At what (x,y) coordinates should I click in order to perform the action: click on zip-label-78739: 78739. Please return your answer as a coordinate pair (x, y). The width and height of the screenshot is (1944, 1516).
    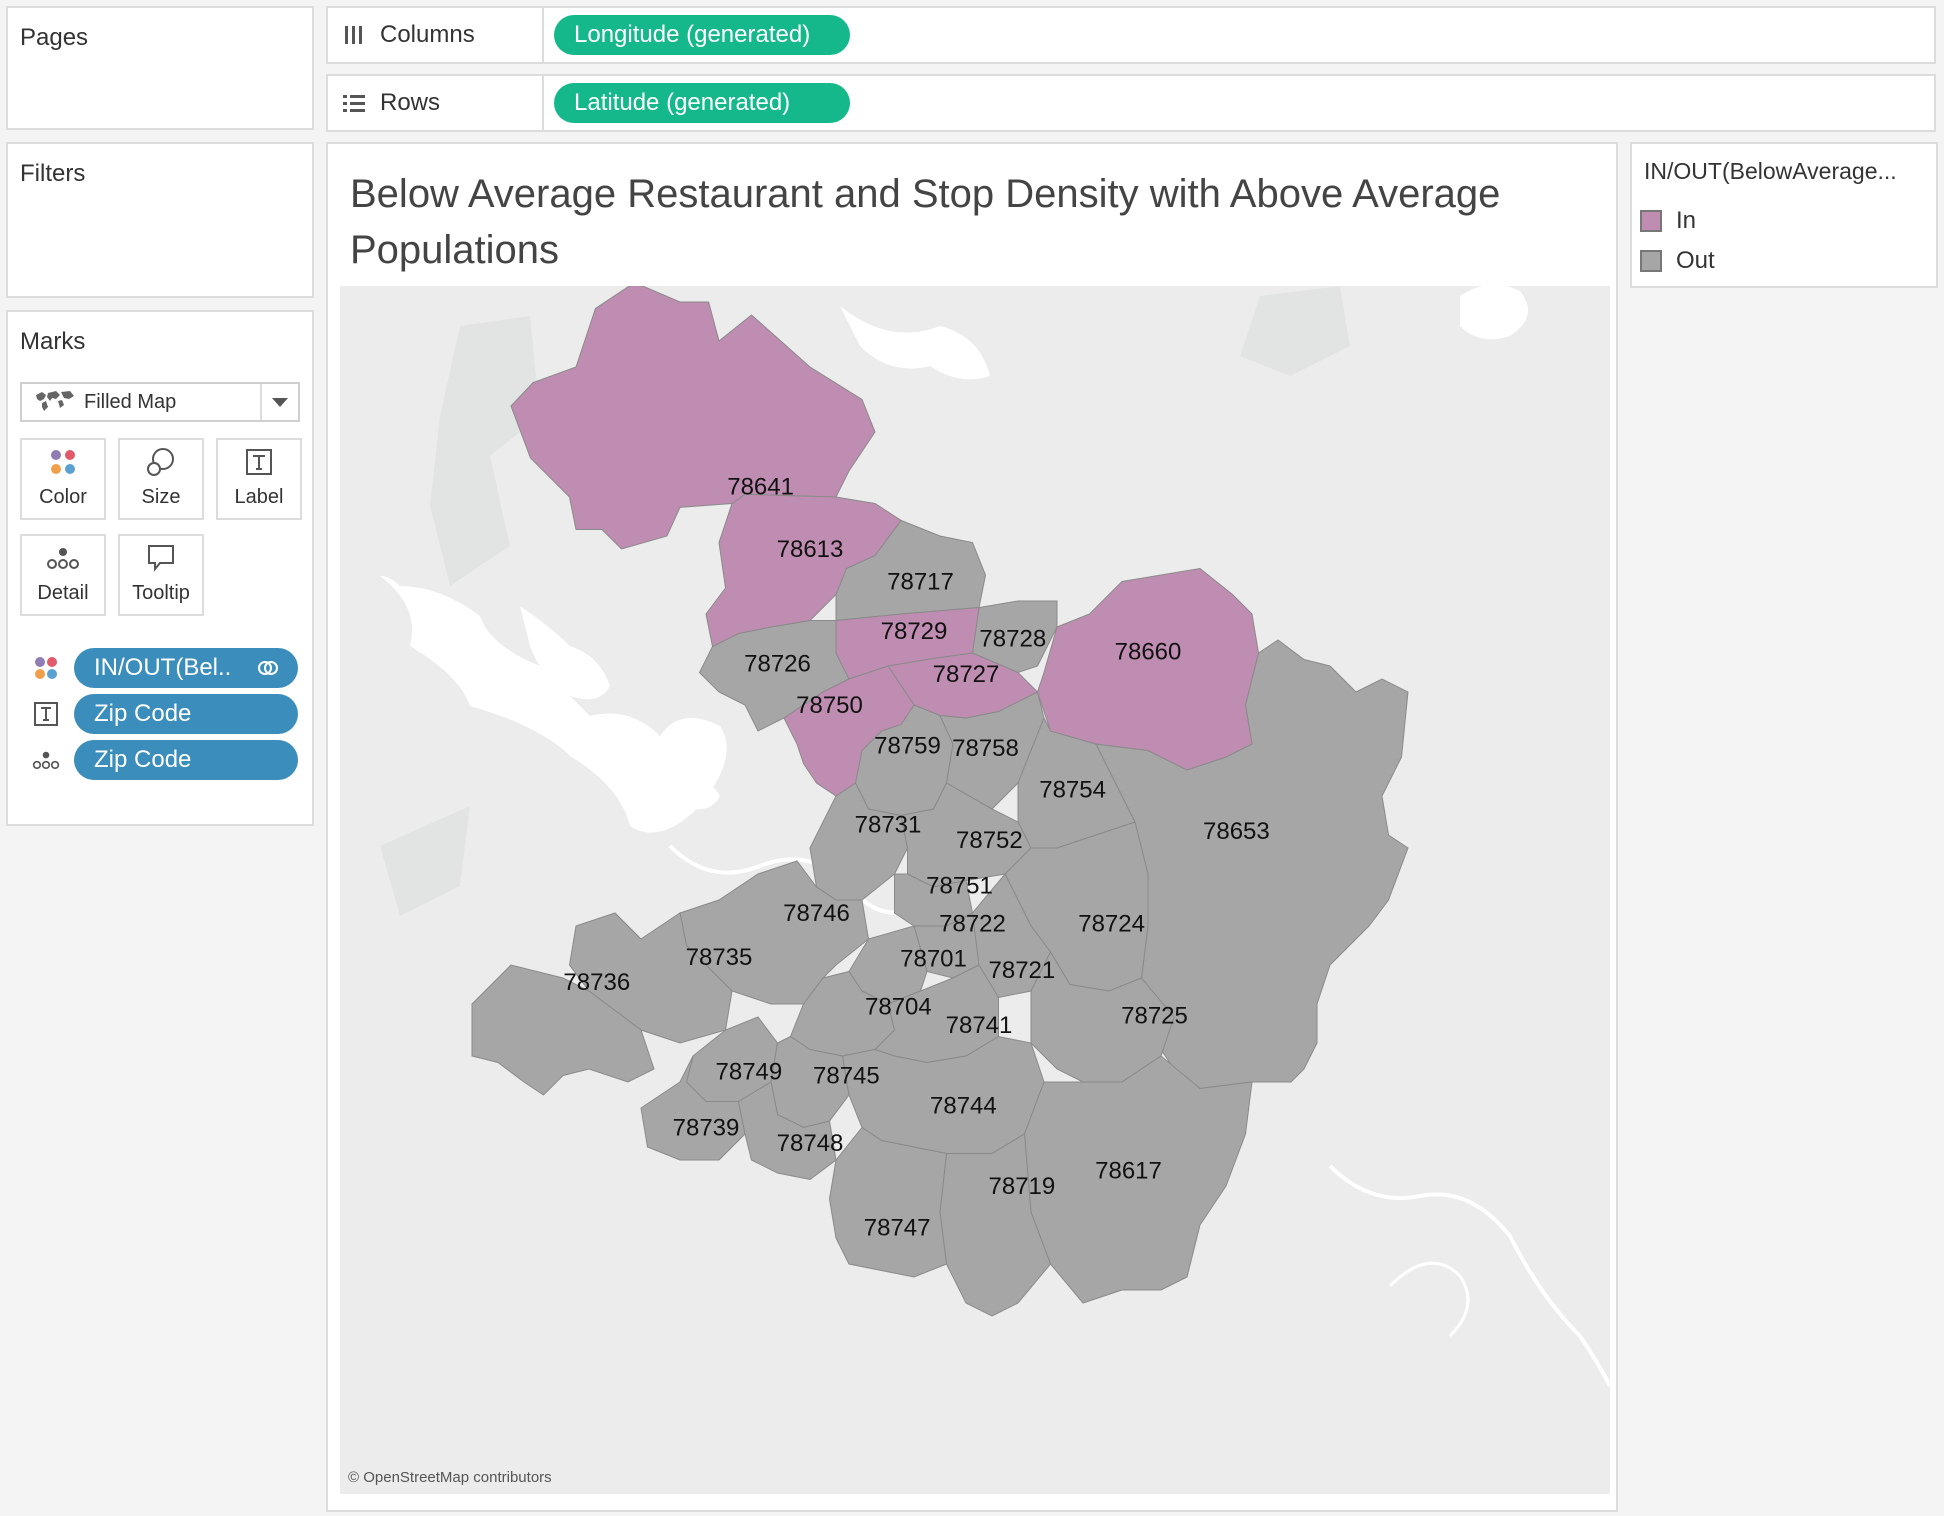
    Looking at the image, I should click on (706, 1128).